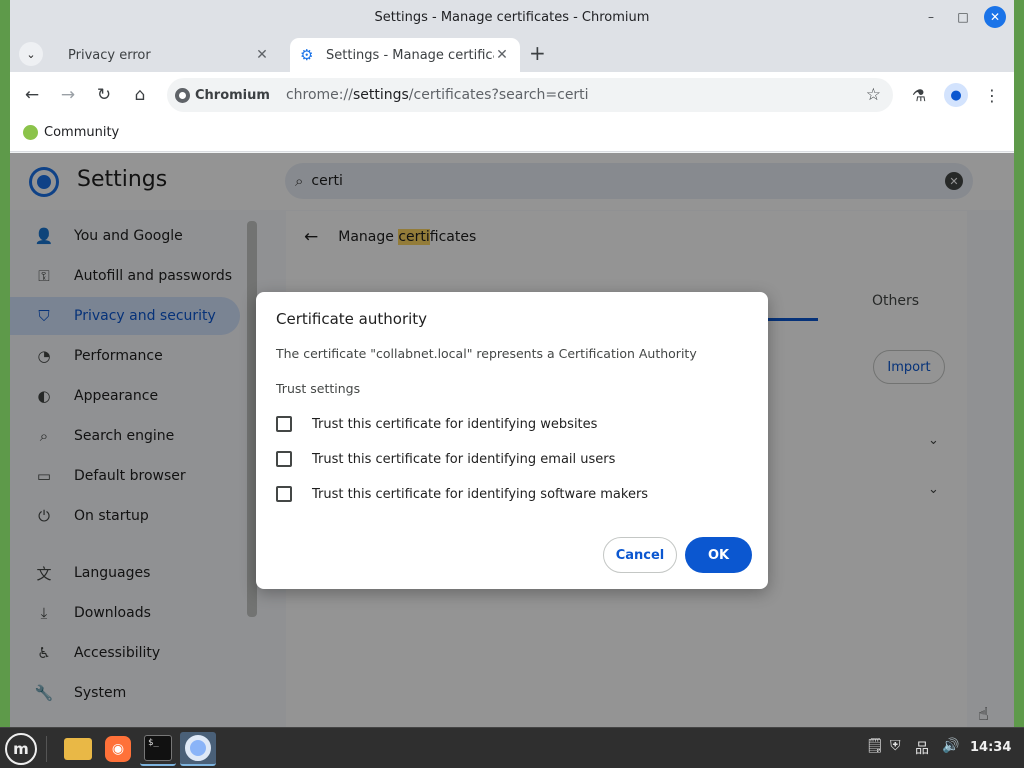 This screenshot has width=1024, height=768. What do you see at coordinates (410, 55) in the screenshot?
I see `tab-label: Settings - Manage certificates` at bounding box center [410, 55].